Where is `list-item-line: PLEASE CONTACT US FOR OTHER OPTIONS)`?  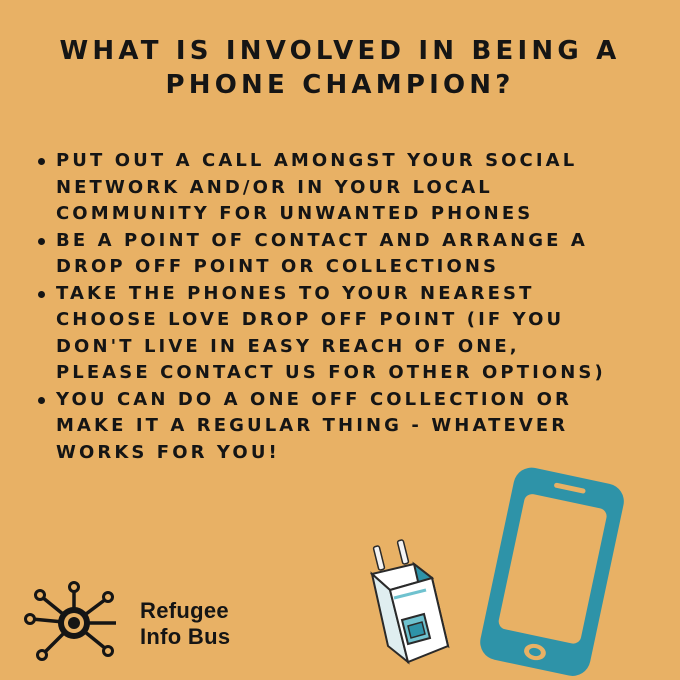
list-item-line: PLEASE CONTACT US FOR OTHER OPTIONS) is located at coordinates (331, 372).